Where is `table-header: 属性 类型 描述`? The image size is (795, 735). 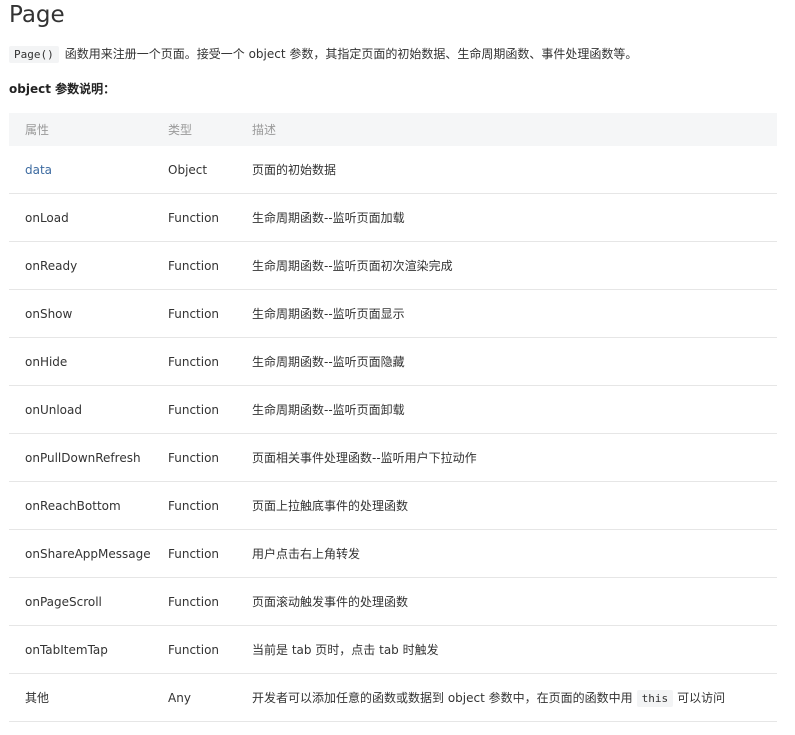 table-header: 属性 类型 描述 is located at coordinates (393, 129).